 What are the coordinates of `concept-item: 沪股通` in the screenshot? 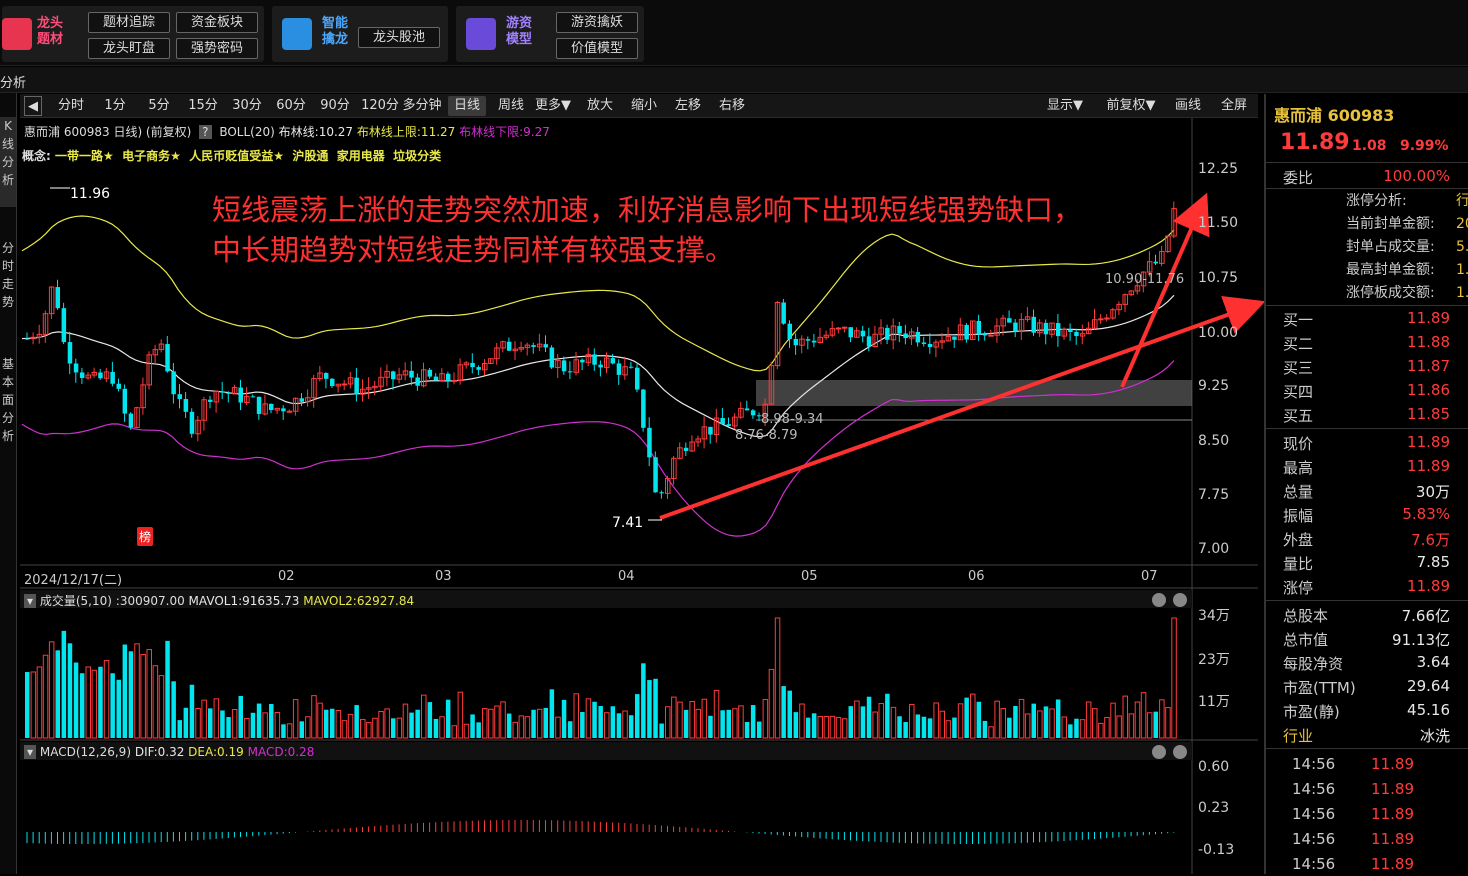 It's located at (310, 156).